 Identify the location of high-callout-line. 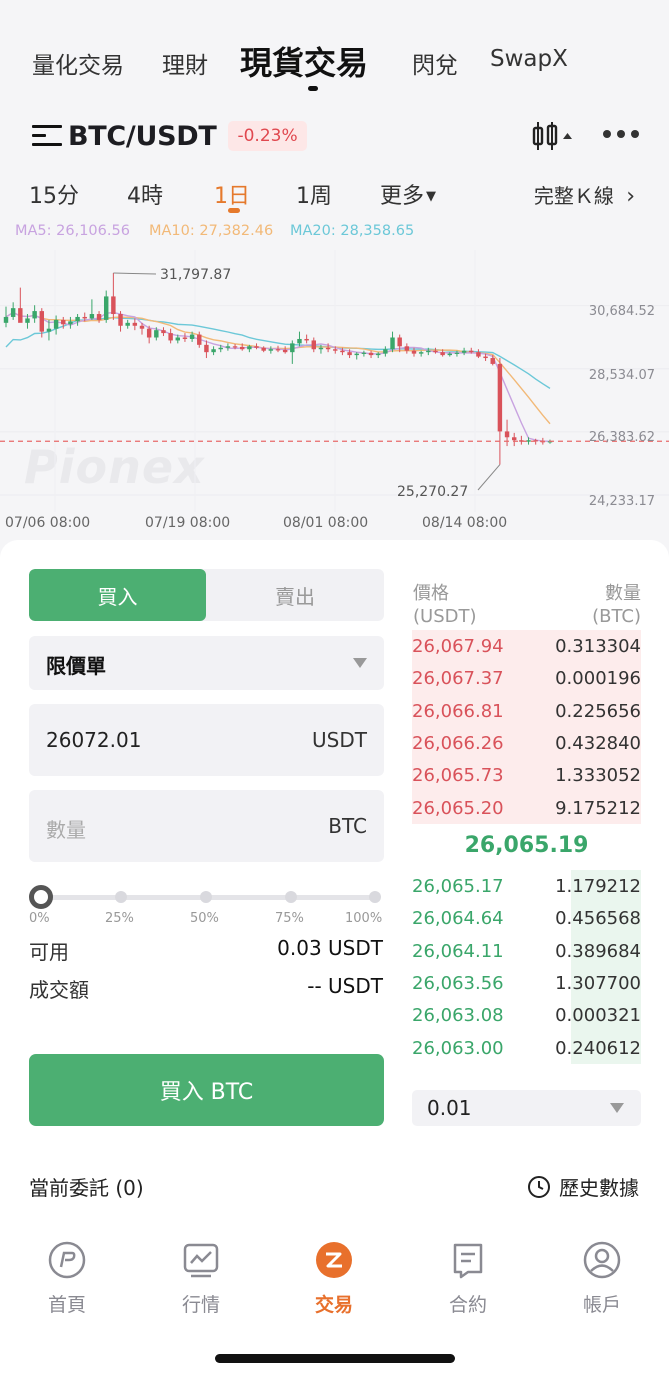
(135, 273).